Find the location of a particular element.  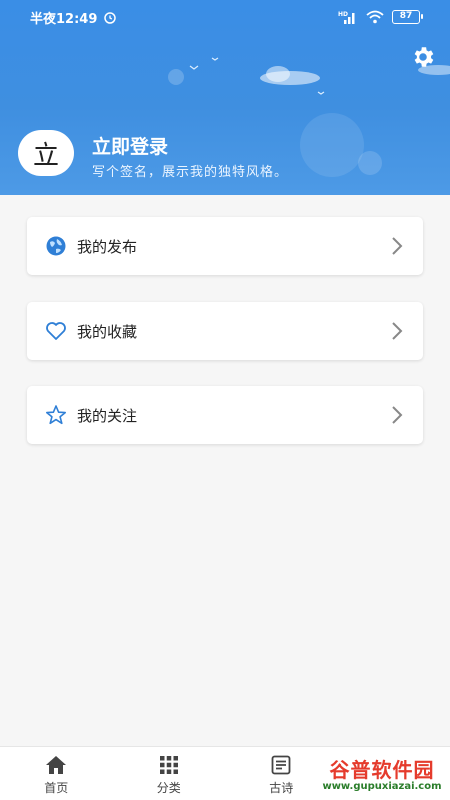

watermark-brand: 谷普软件园 is located at coordinates (382, 769).